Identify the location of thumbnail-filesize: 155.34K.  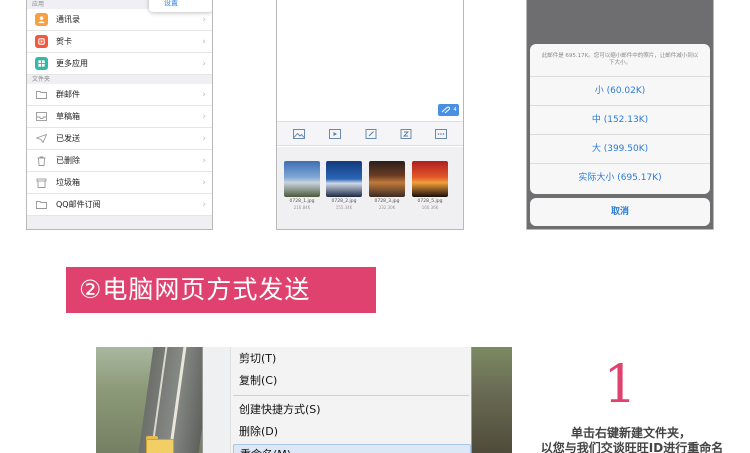
(344, 207).